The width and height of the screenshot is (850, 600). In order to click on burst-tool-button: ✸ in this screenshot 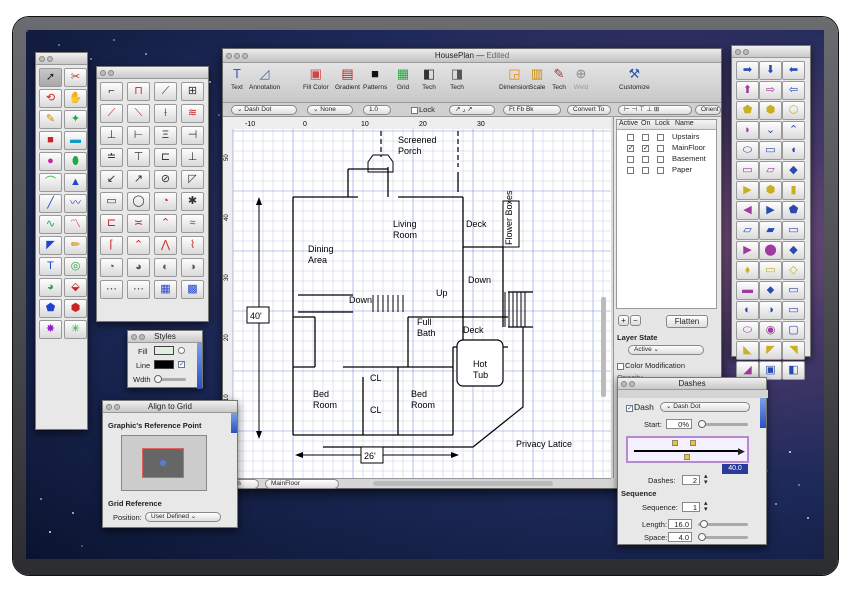, I will do `click(50, 329)`.